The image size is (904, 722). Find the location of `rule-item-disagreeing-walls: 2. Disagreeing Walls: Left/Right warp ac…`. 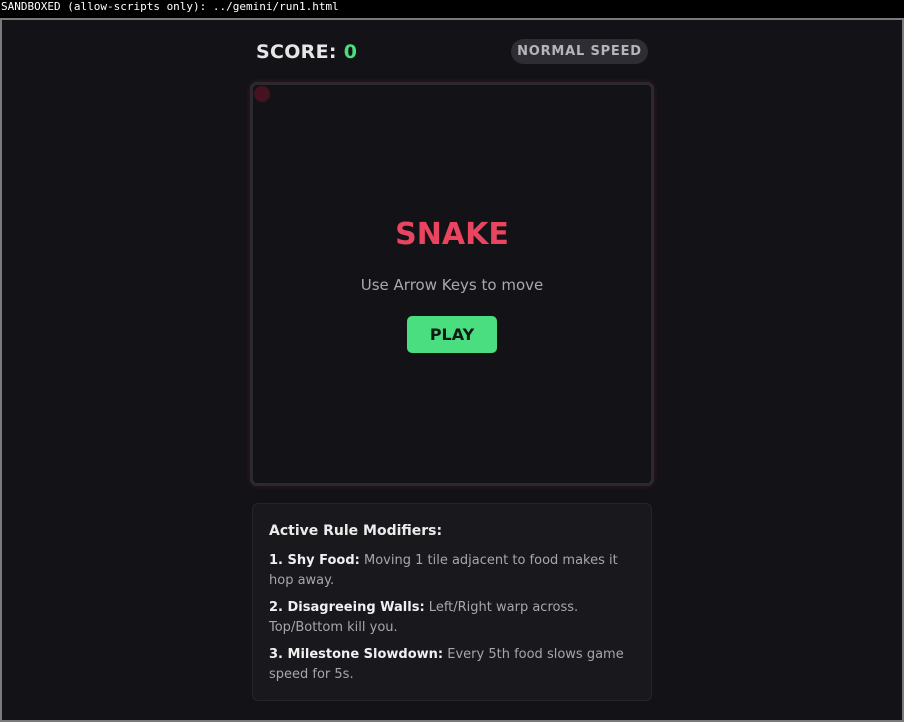

rule-item-disagreeing-walls: 2. Disagreeing Walls: Left/Right warp ac… is located at coordinates (452, 618).